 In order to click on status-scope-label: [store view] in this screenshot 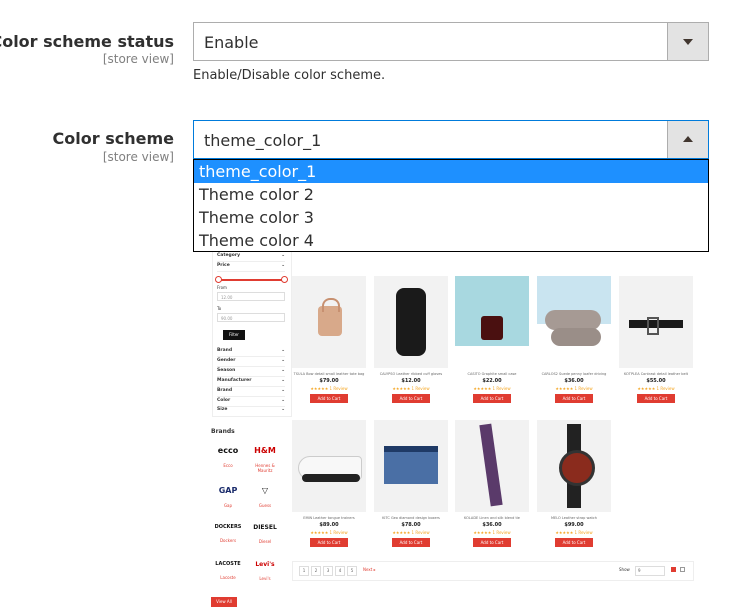, I will do `click(138, 59)`.